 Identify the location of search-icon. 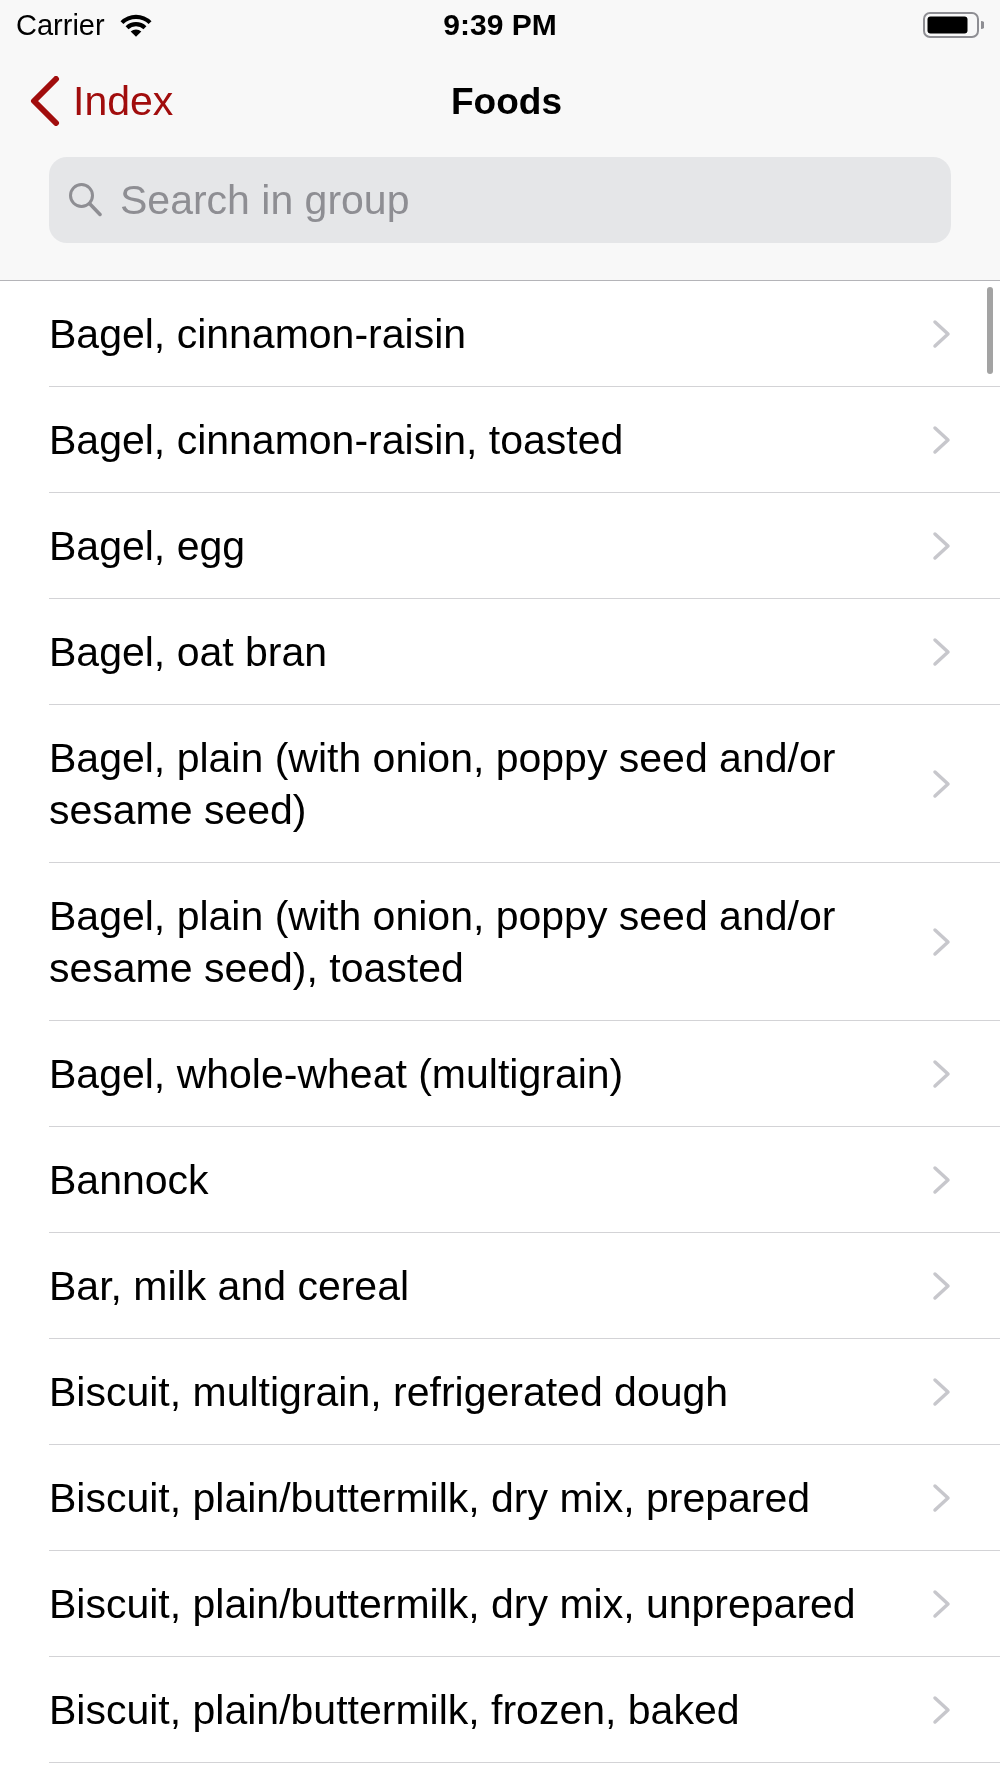
(85, 199).